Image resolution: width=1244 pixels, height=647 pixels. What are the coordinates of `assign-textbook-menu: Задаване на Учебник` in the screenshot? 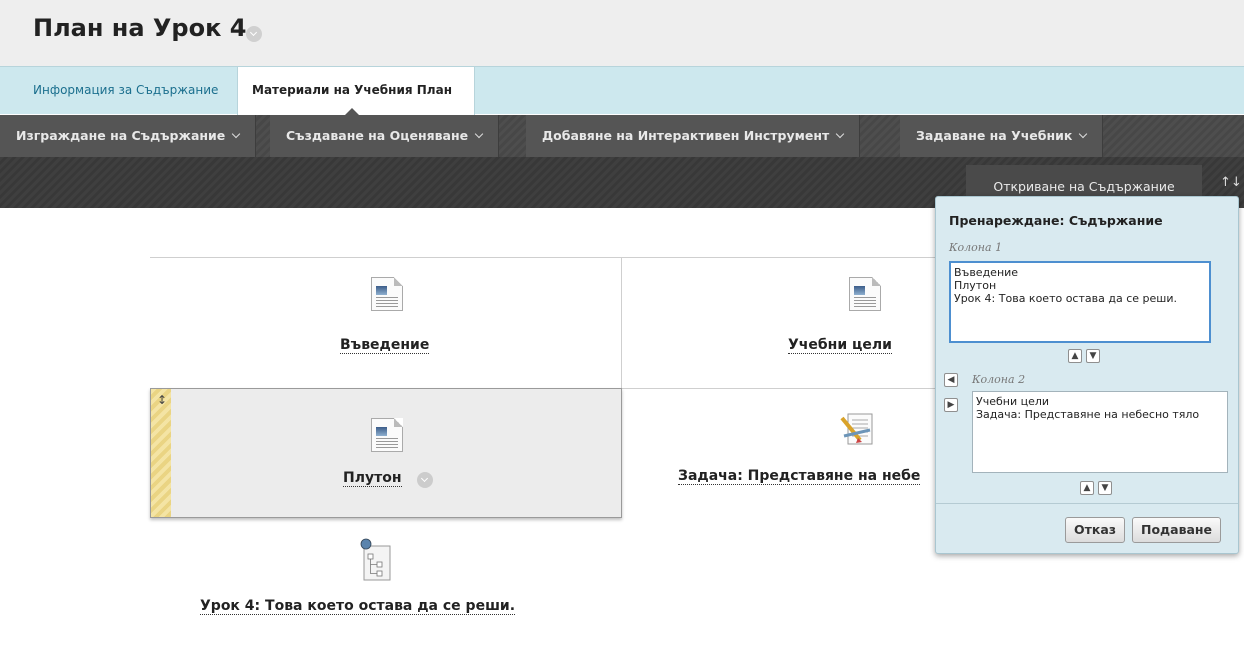 It's located at (1002, 136).